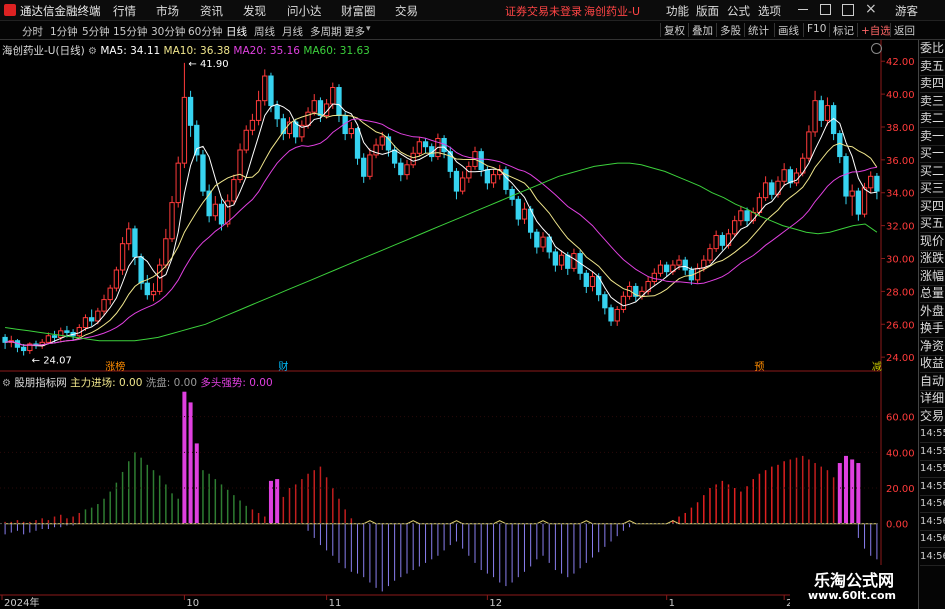 This screenshot has width=945, height=609. What do you see at coordinates (932, 522) in the screenshot?
I see `tick-time: 14:56` at bounding box center [932, 522].